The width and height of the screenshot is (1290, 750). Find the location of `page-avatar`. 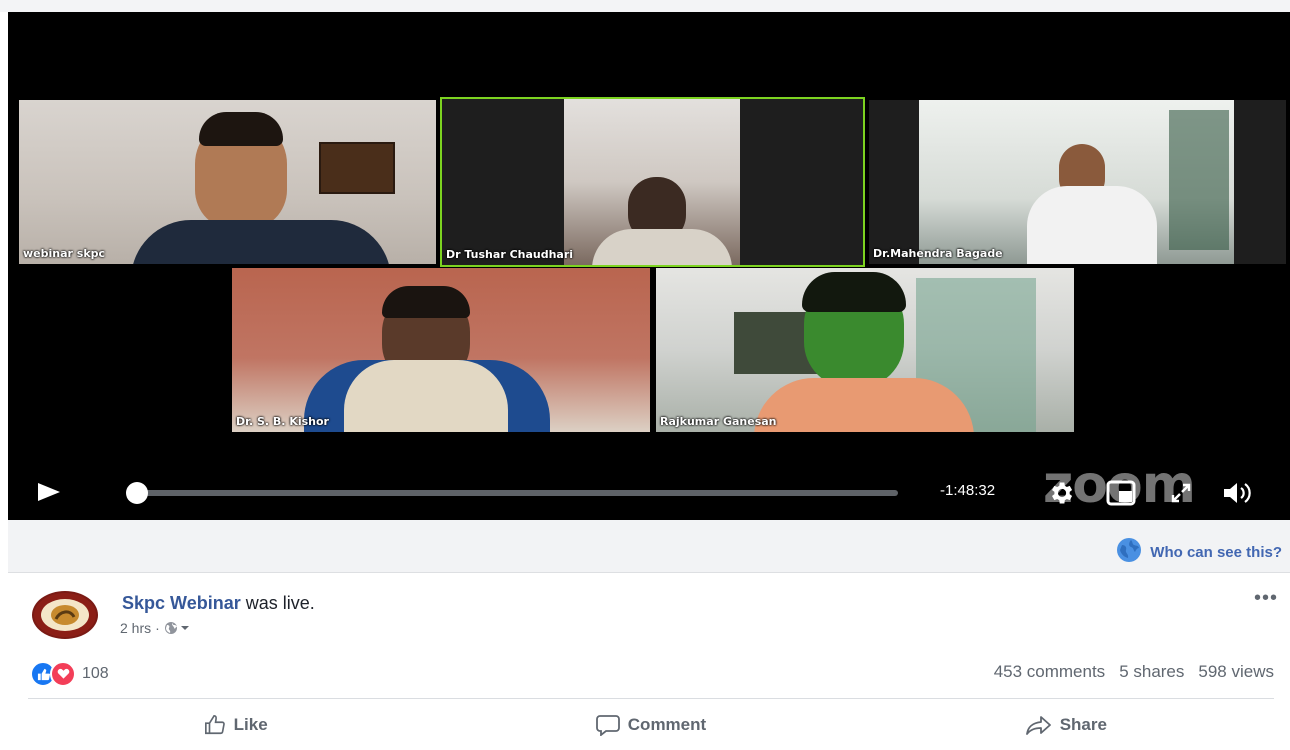

page-avatar is located at coordinates (65, 615).